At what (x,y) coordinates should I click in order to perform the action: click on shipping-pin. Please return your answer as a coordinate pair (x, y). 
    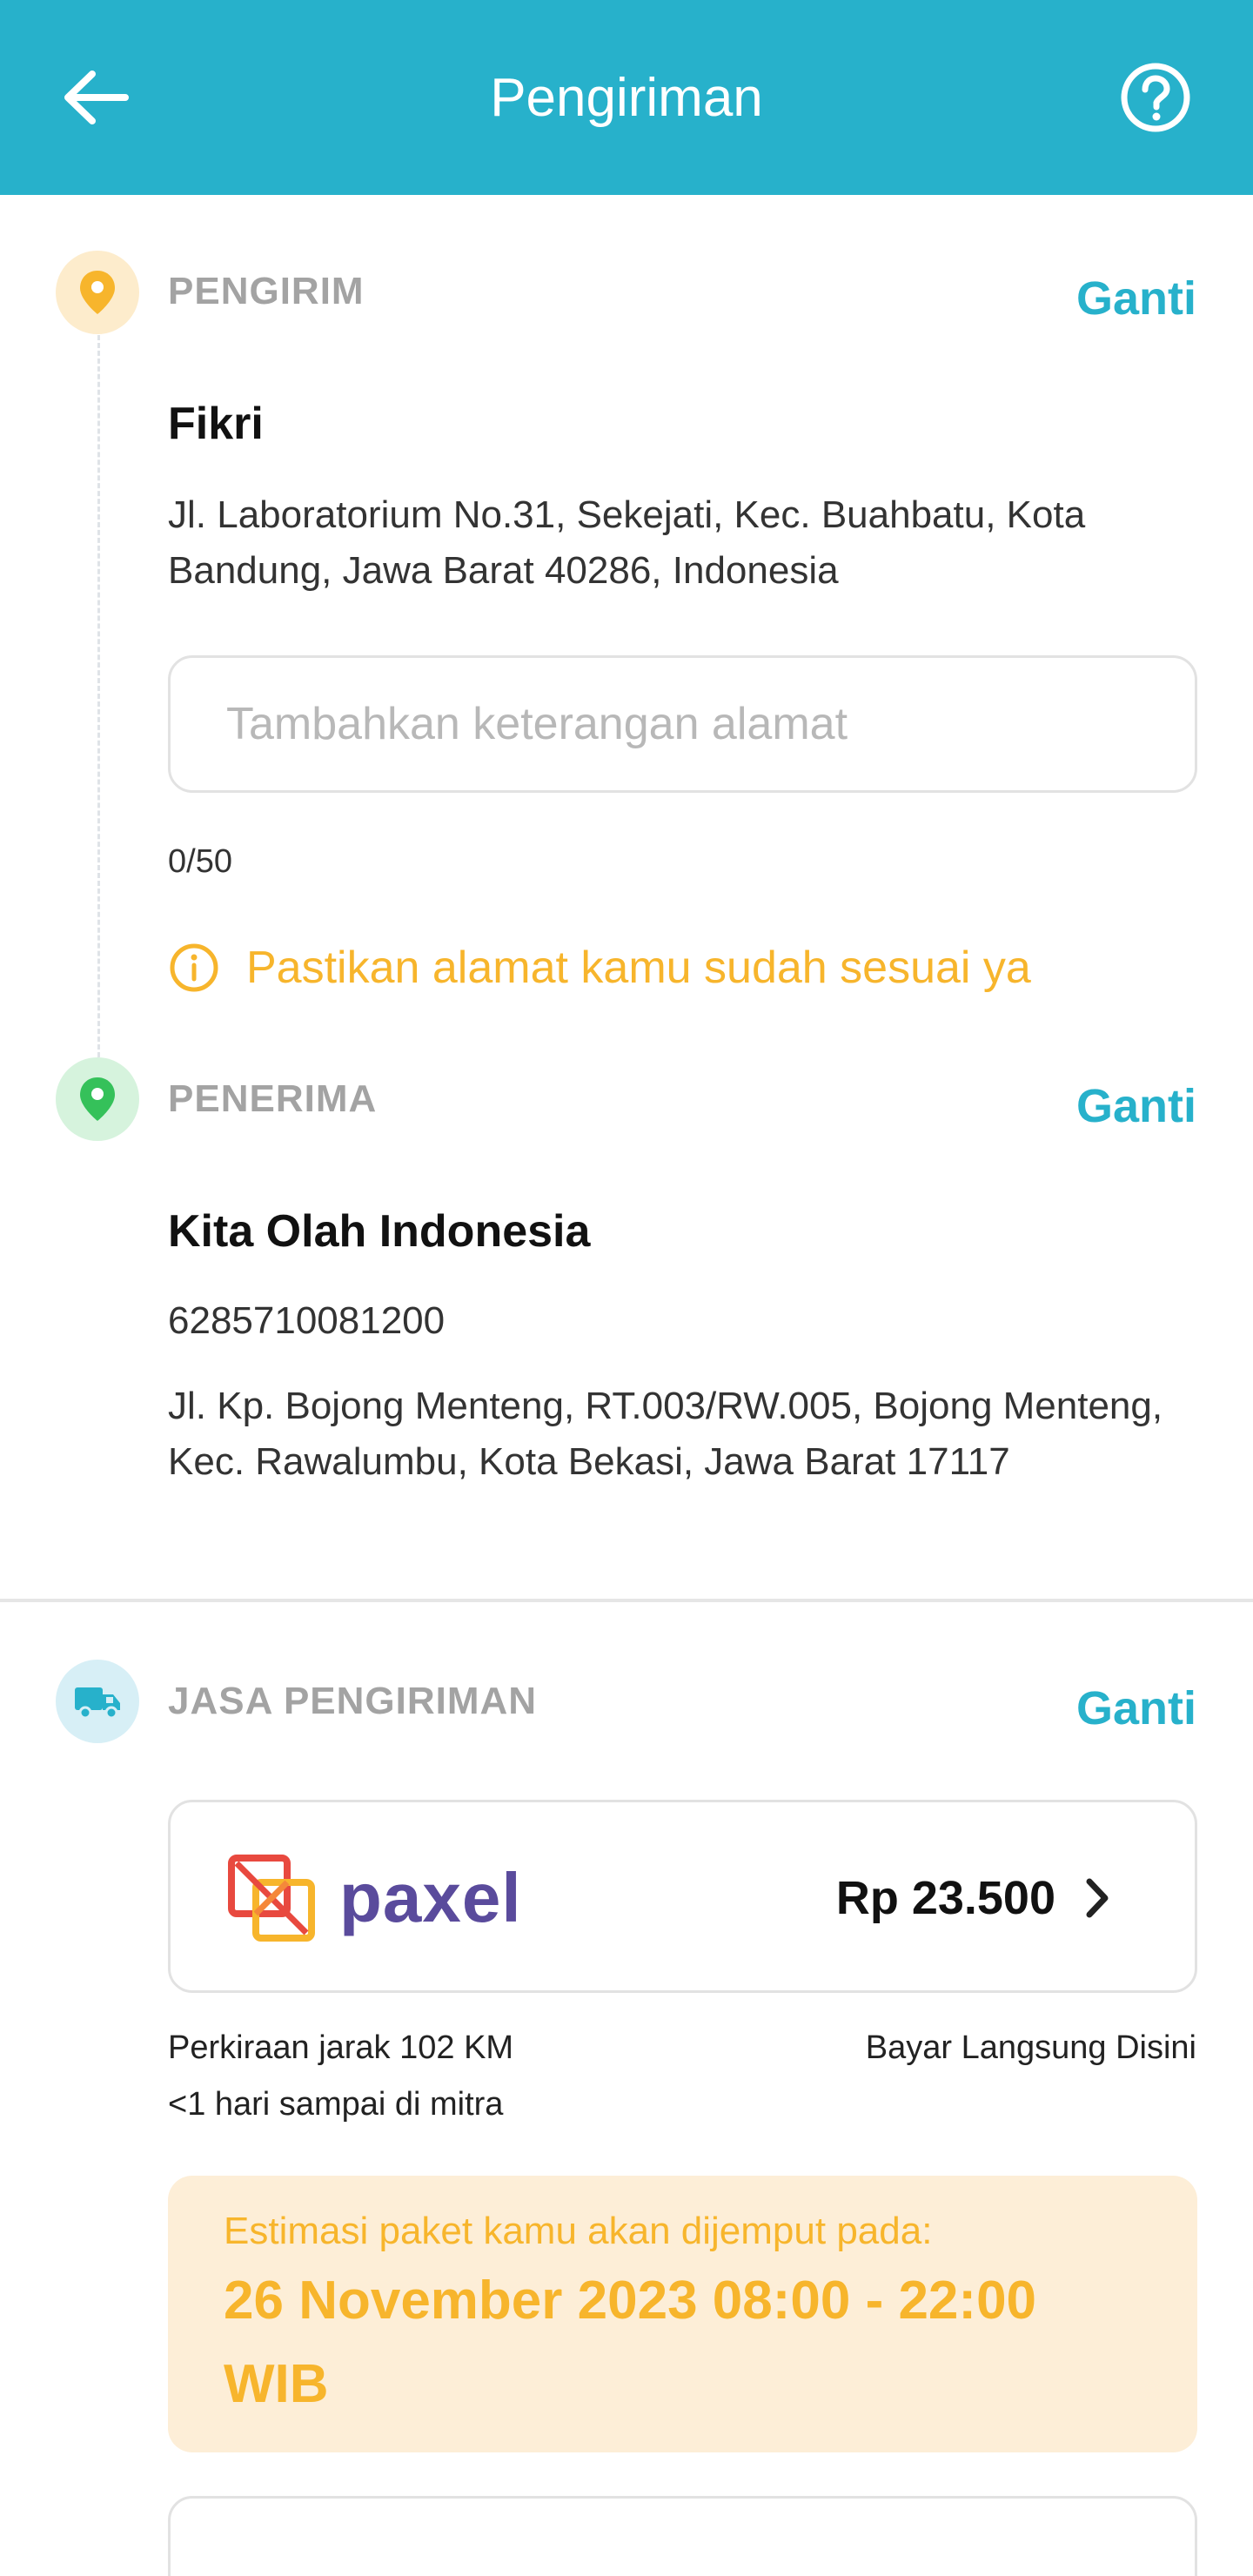
    Looking at the image, I should click on (97, 1701).